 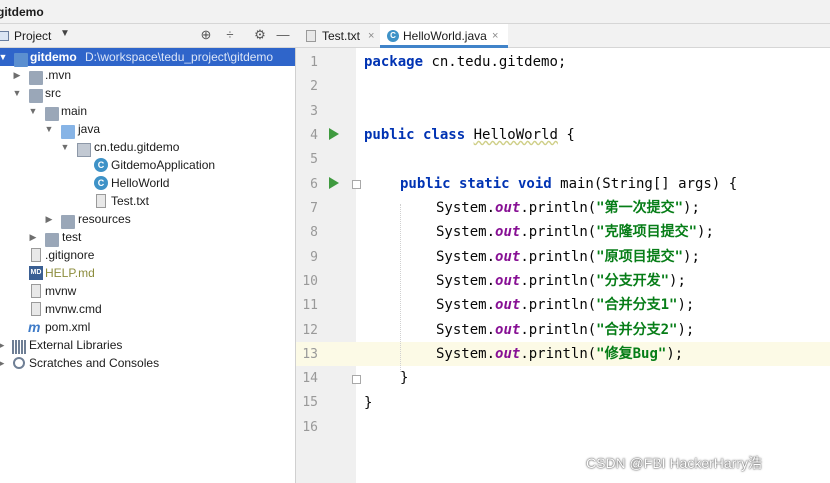 What do you see at coordinates (61, 291) in the screenshot?
I see `tree-item-label: mvnw` at bounding box center [61, 291].